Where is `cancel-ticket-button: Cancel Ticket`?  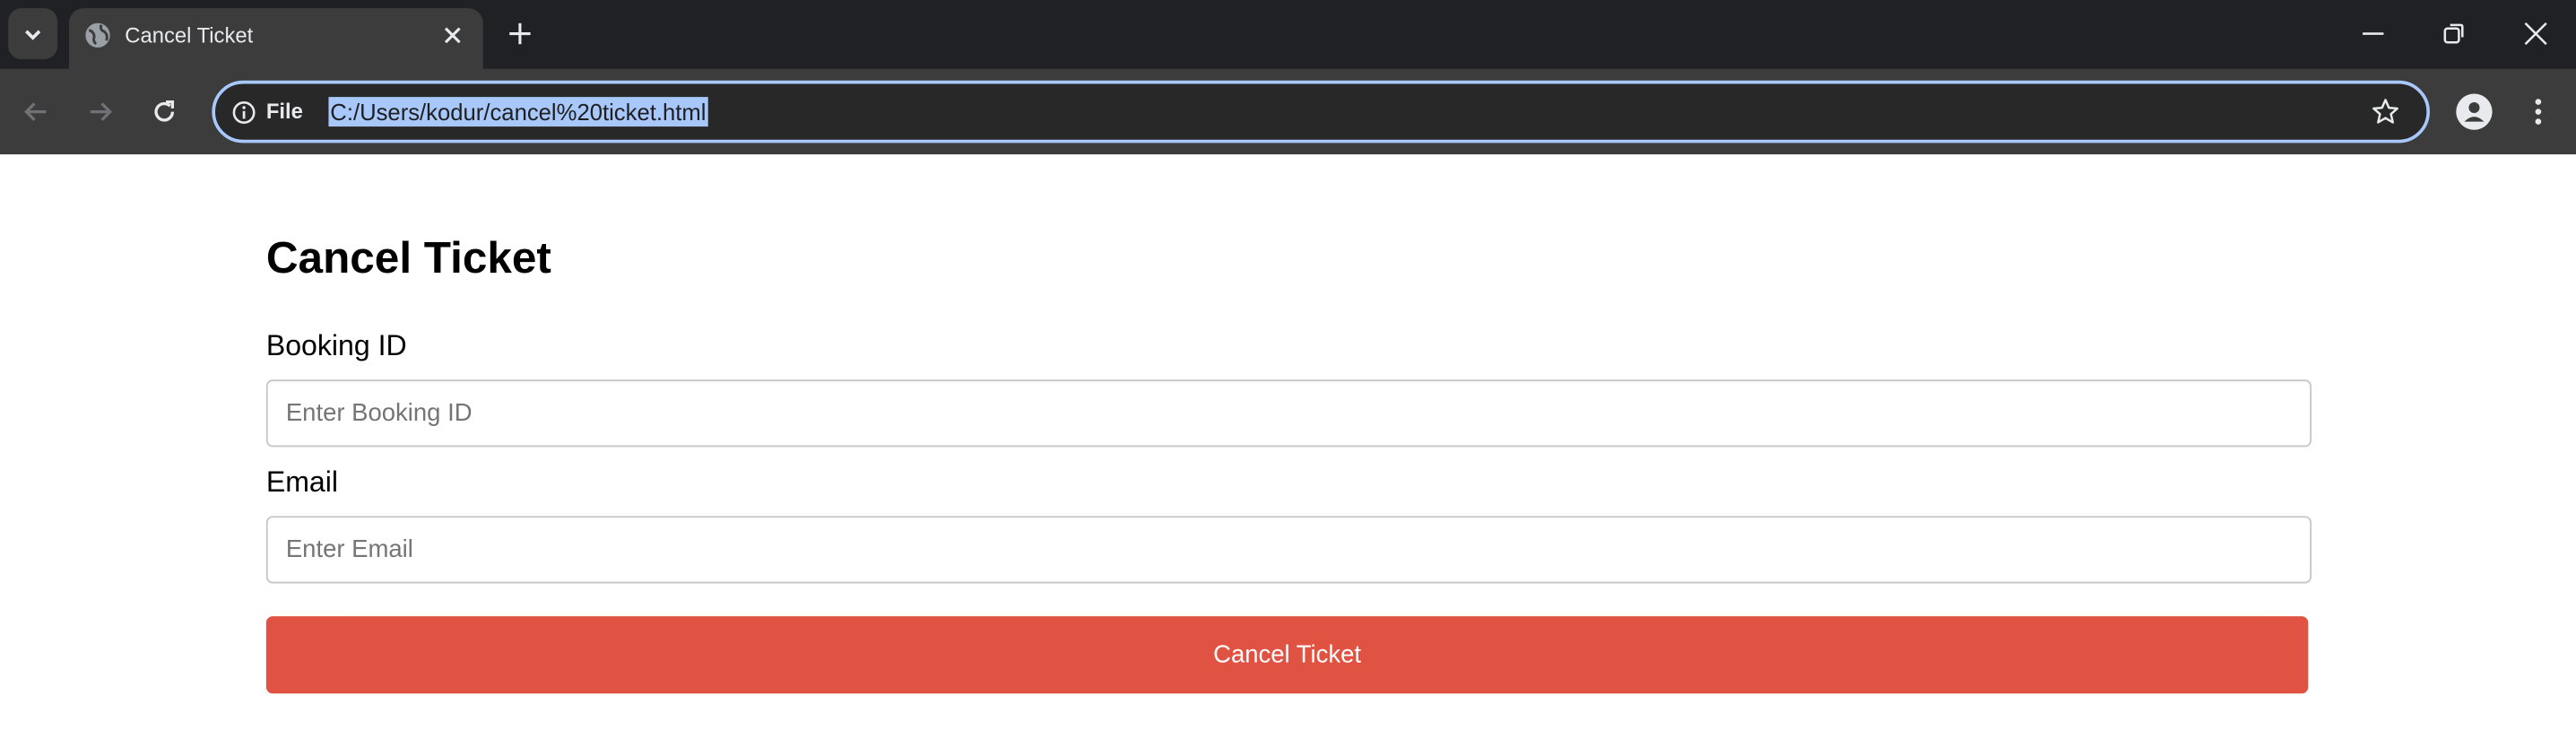 cancel-ticket-button: Cancel Ticket is located at coordinates (1287, 655).